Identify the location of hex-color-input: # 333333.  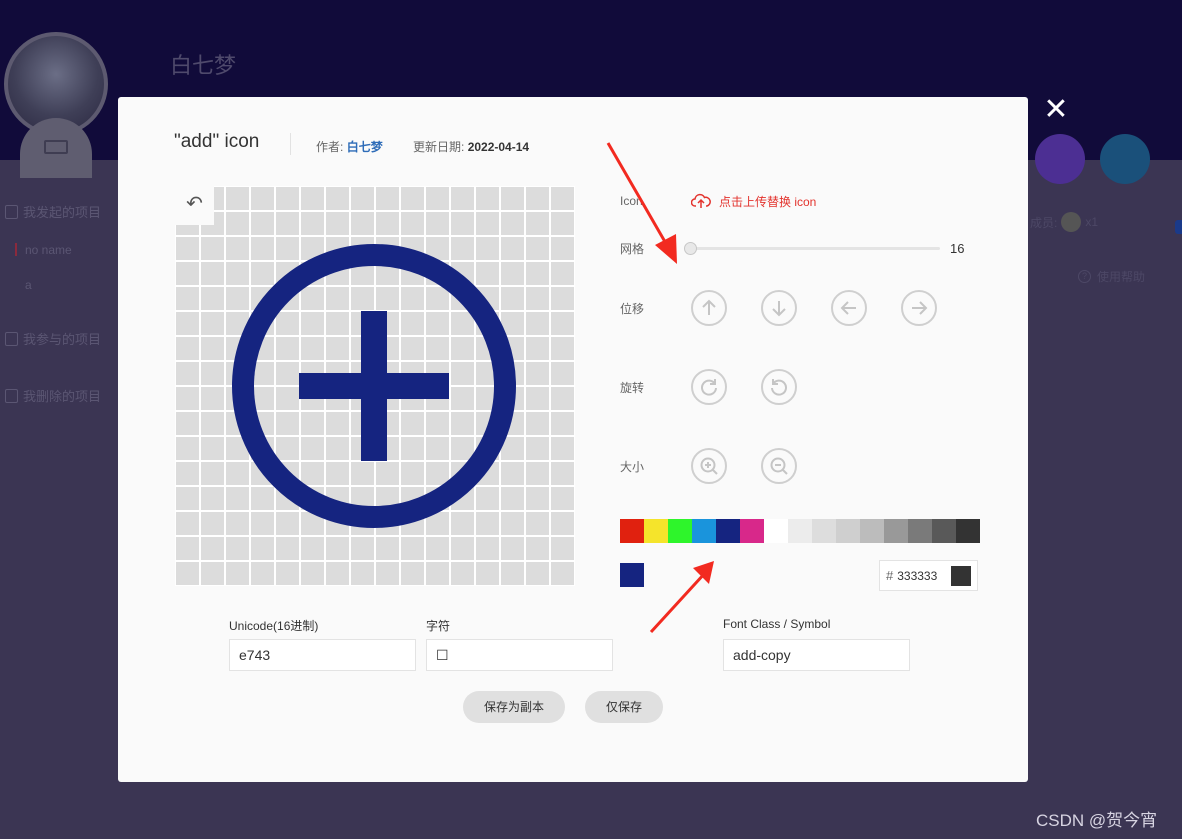
(928, 575).